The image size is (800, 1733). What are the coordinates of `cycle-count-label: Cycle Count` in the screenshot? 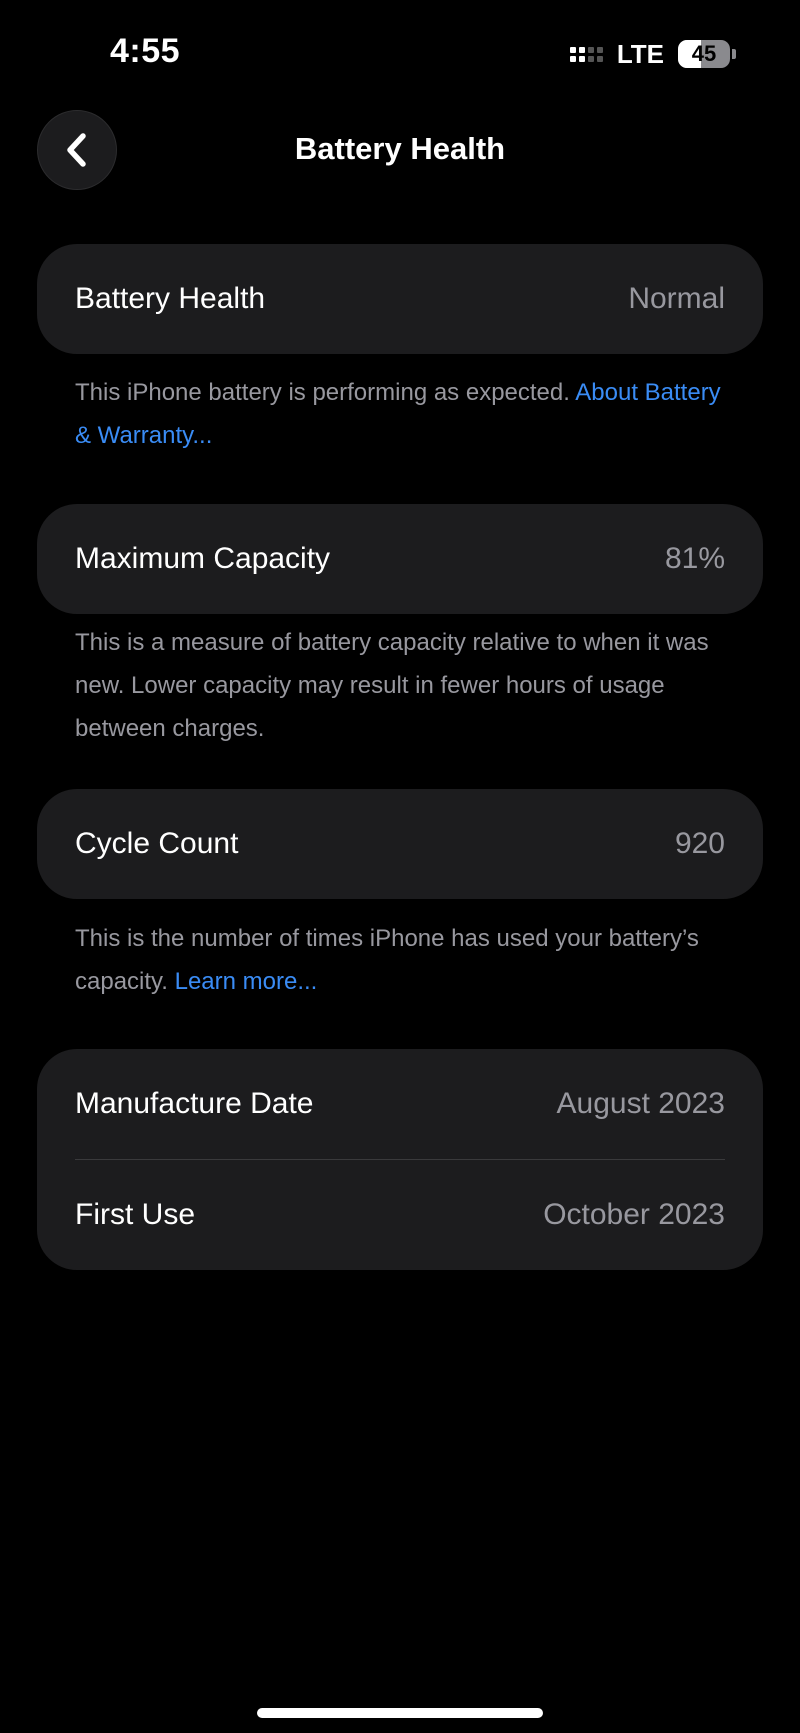 It's located at (157, 843).